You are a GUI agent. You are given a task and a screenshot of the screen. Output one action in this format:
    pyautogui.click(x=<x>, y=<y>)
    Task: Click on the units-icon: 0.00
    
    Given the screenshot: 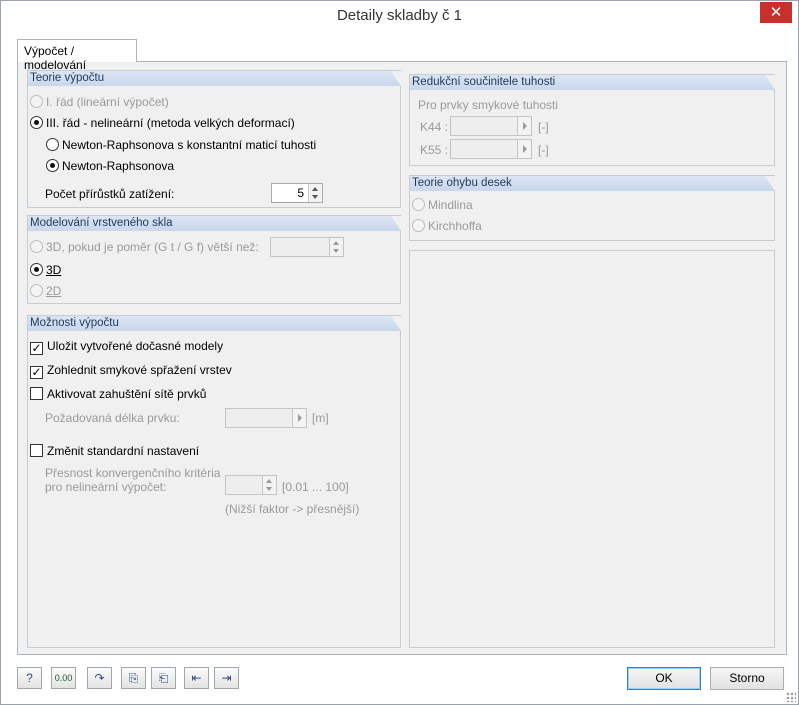 What is the action you would take?
    pyautogui.click(x=63, y=678)
    